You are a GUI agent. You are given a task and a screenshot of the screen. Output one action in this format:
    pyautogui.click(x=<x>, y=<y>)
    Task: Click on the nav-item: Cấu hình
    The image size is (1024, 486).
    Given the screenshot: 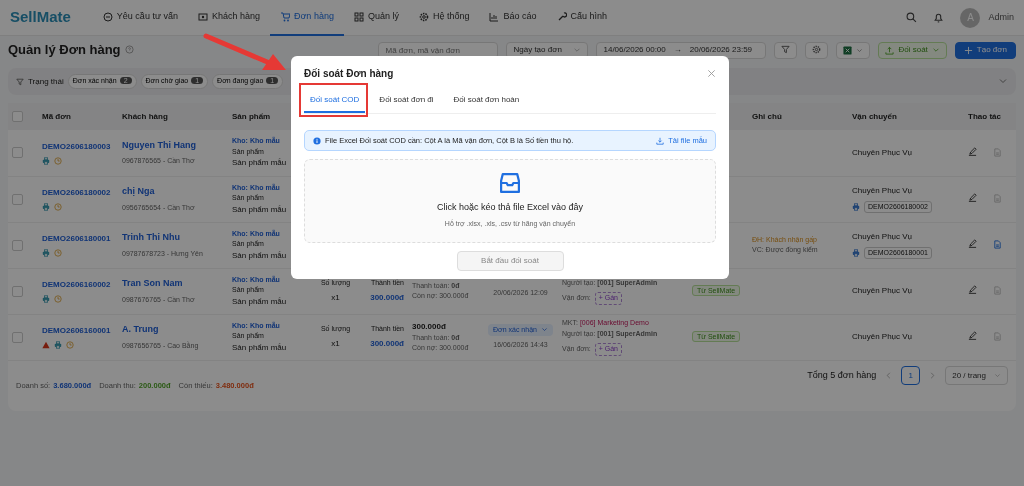 What is the action you would take?
    pyautogui.click(x=582, y=18)
    